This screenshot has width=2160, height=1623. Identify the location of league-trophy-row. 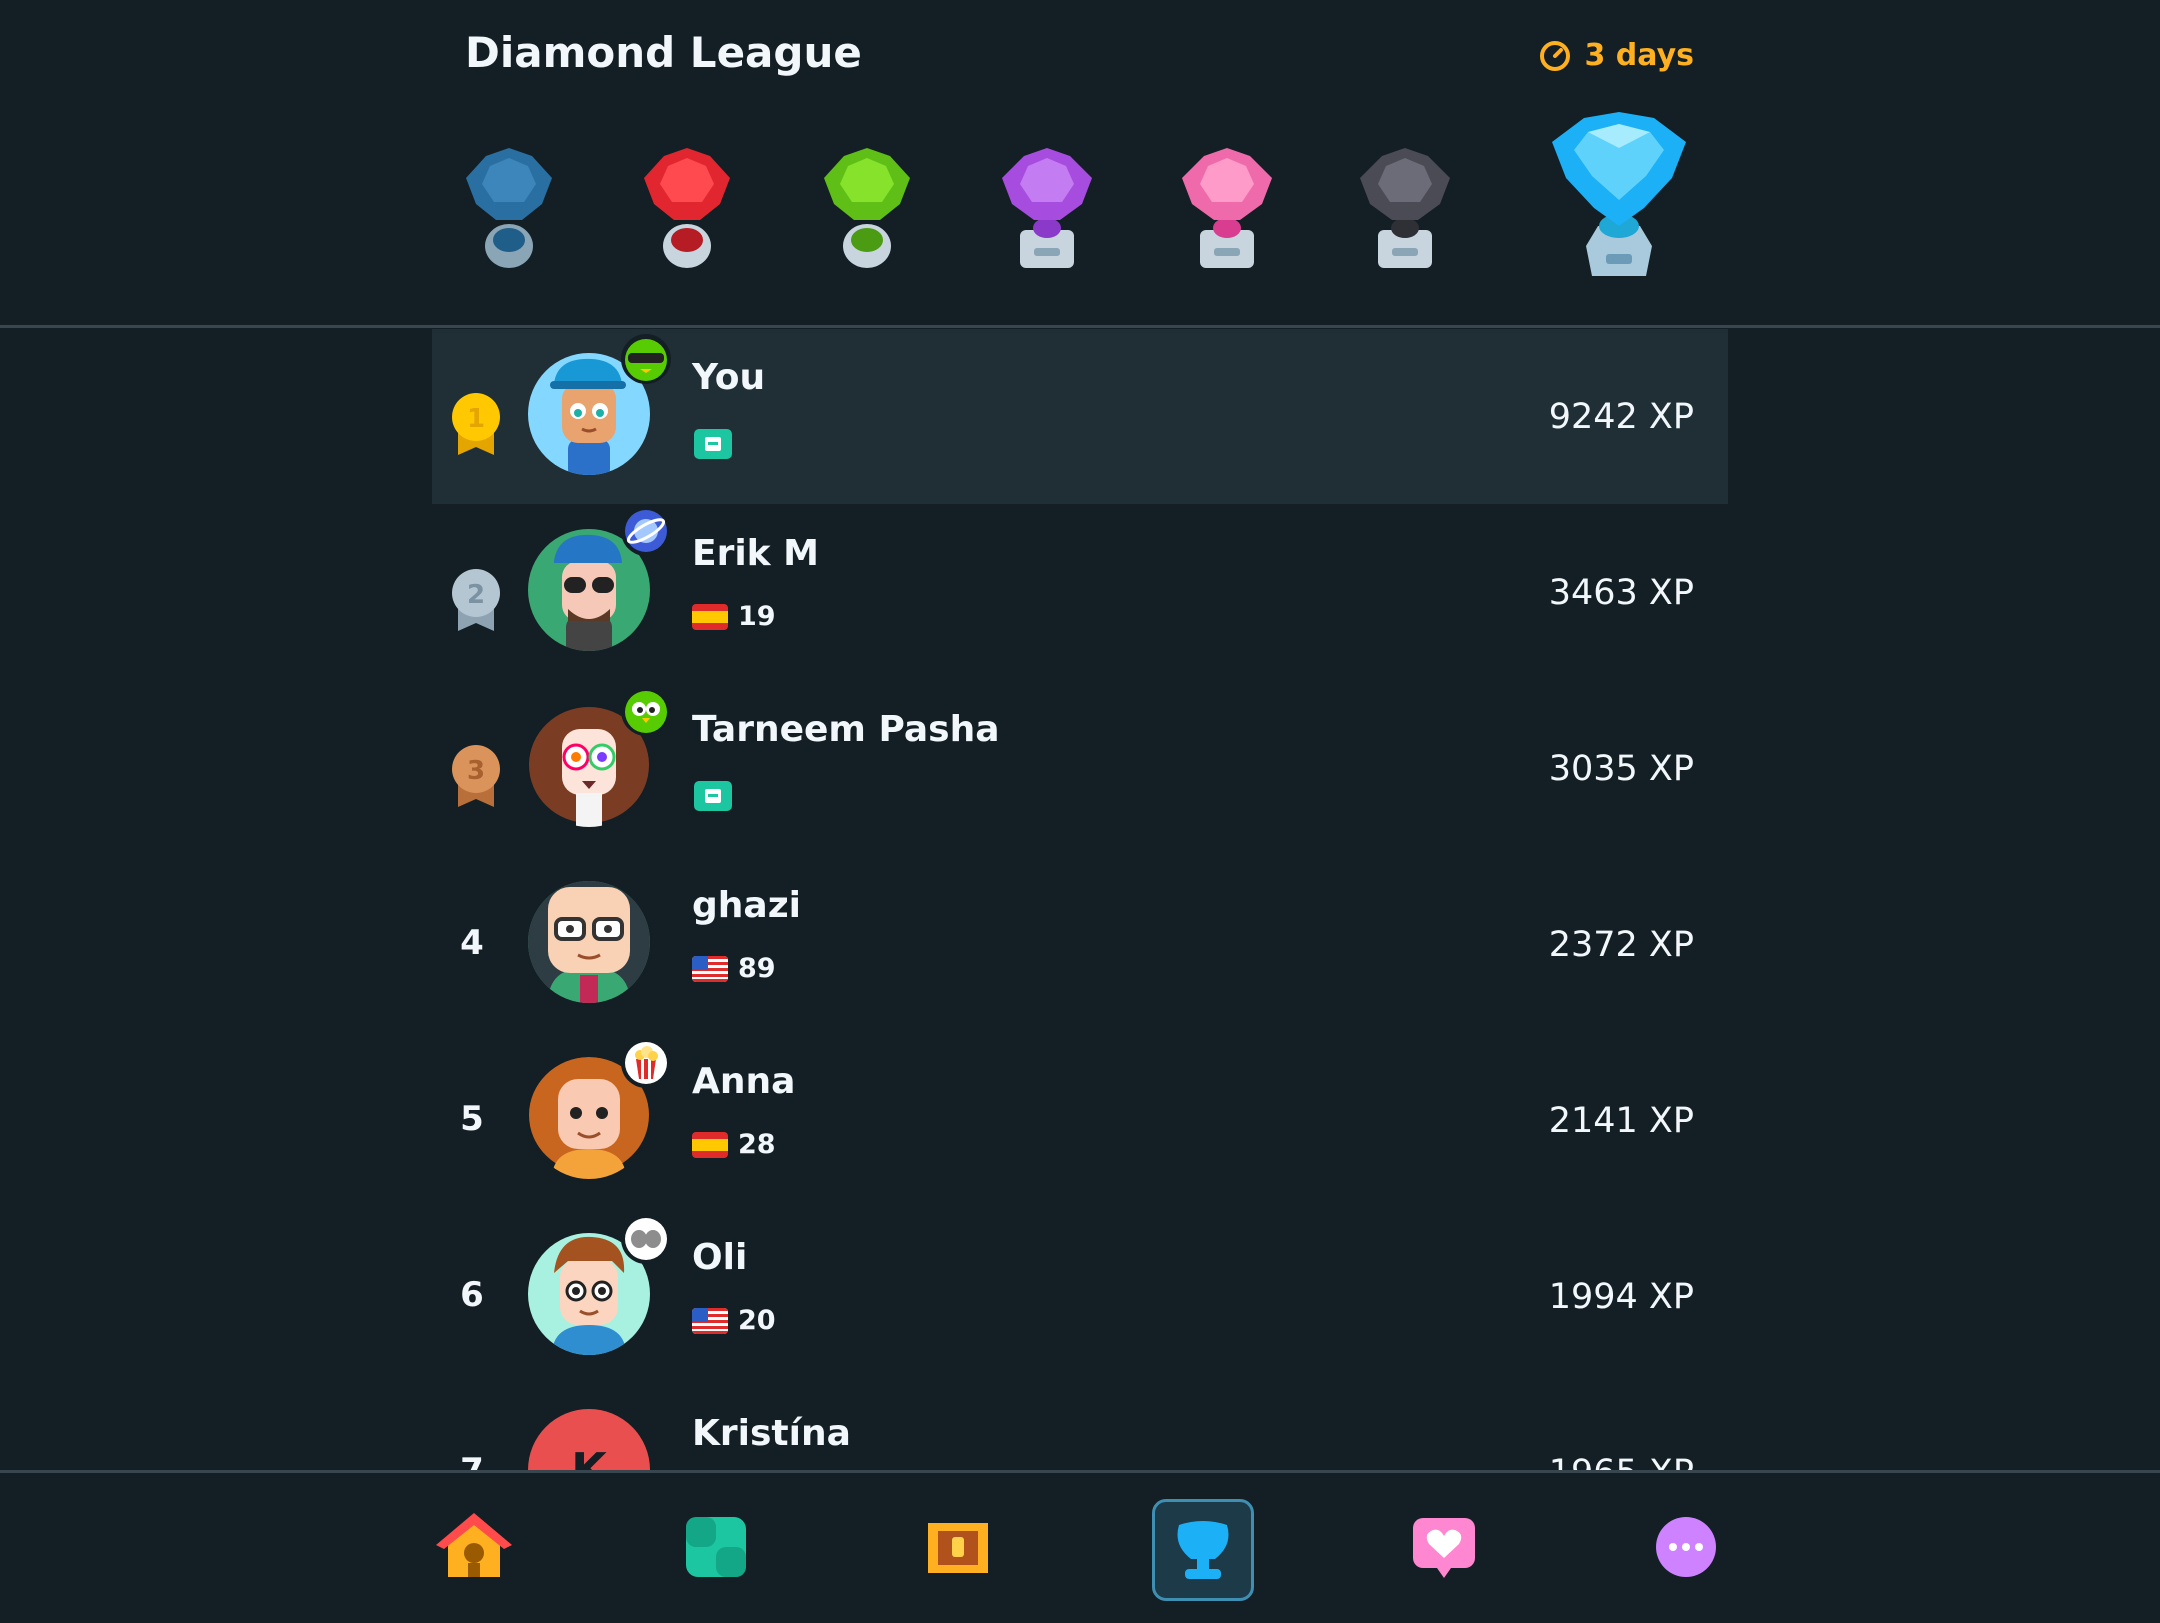
(1080, 195).